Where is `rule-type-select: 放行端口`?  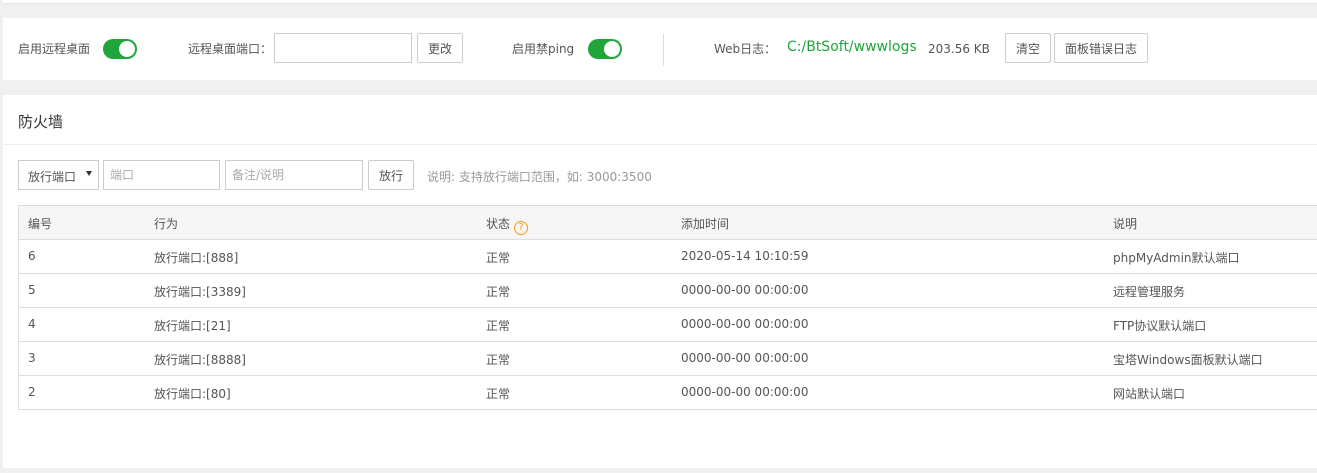 rule-type-select: 放行端口 is located at coordinates (58, 175).